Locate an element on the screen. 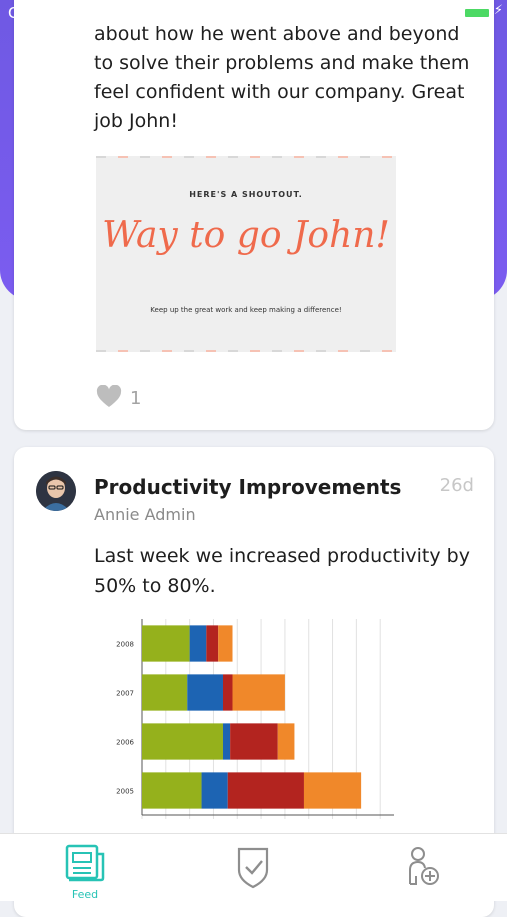 The image size is (507, 917). y-tick-label: 2008 is located at coordinates (125, 645).